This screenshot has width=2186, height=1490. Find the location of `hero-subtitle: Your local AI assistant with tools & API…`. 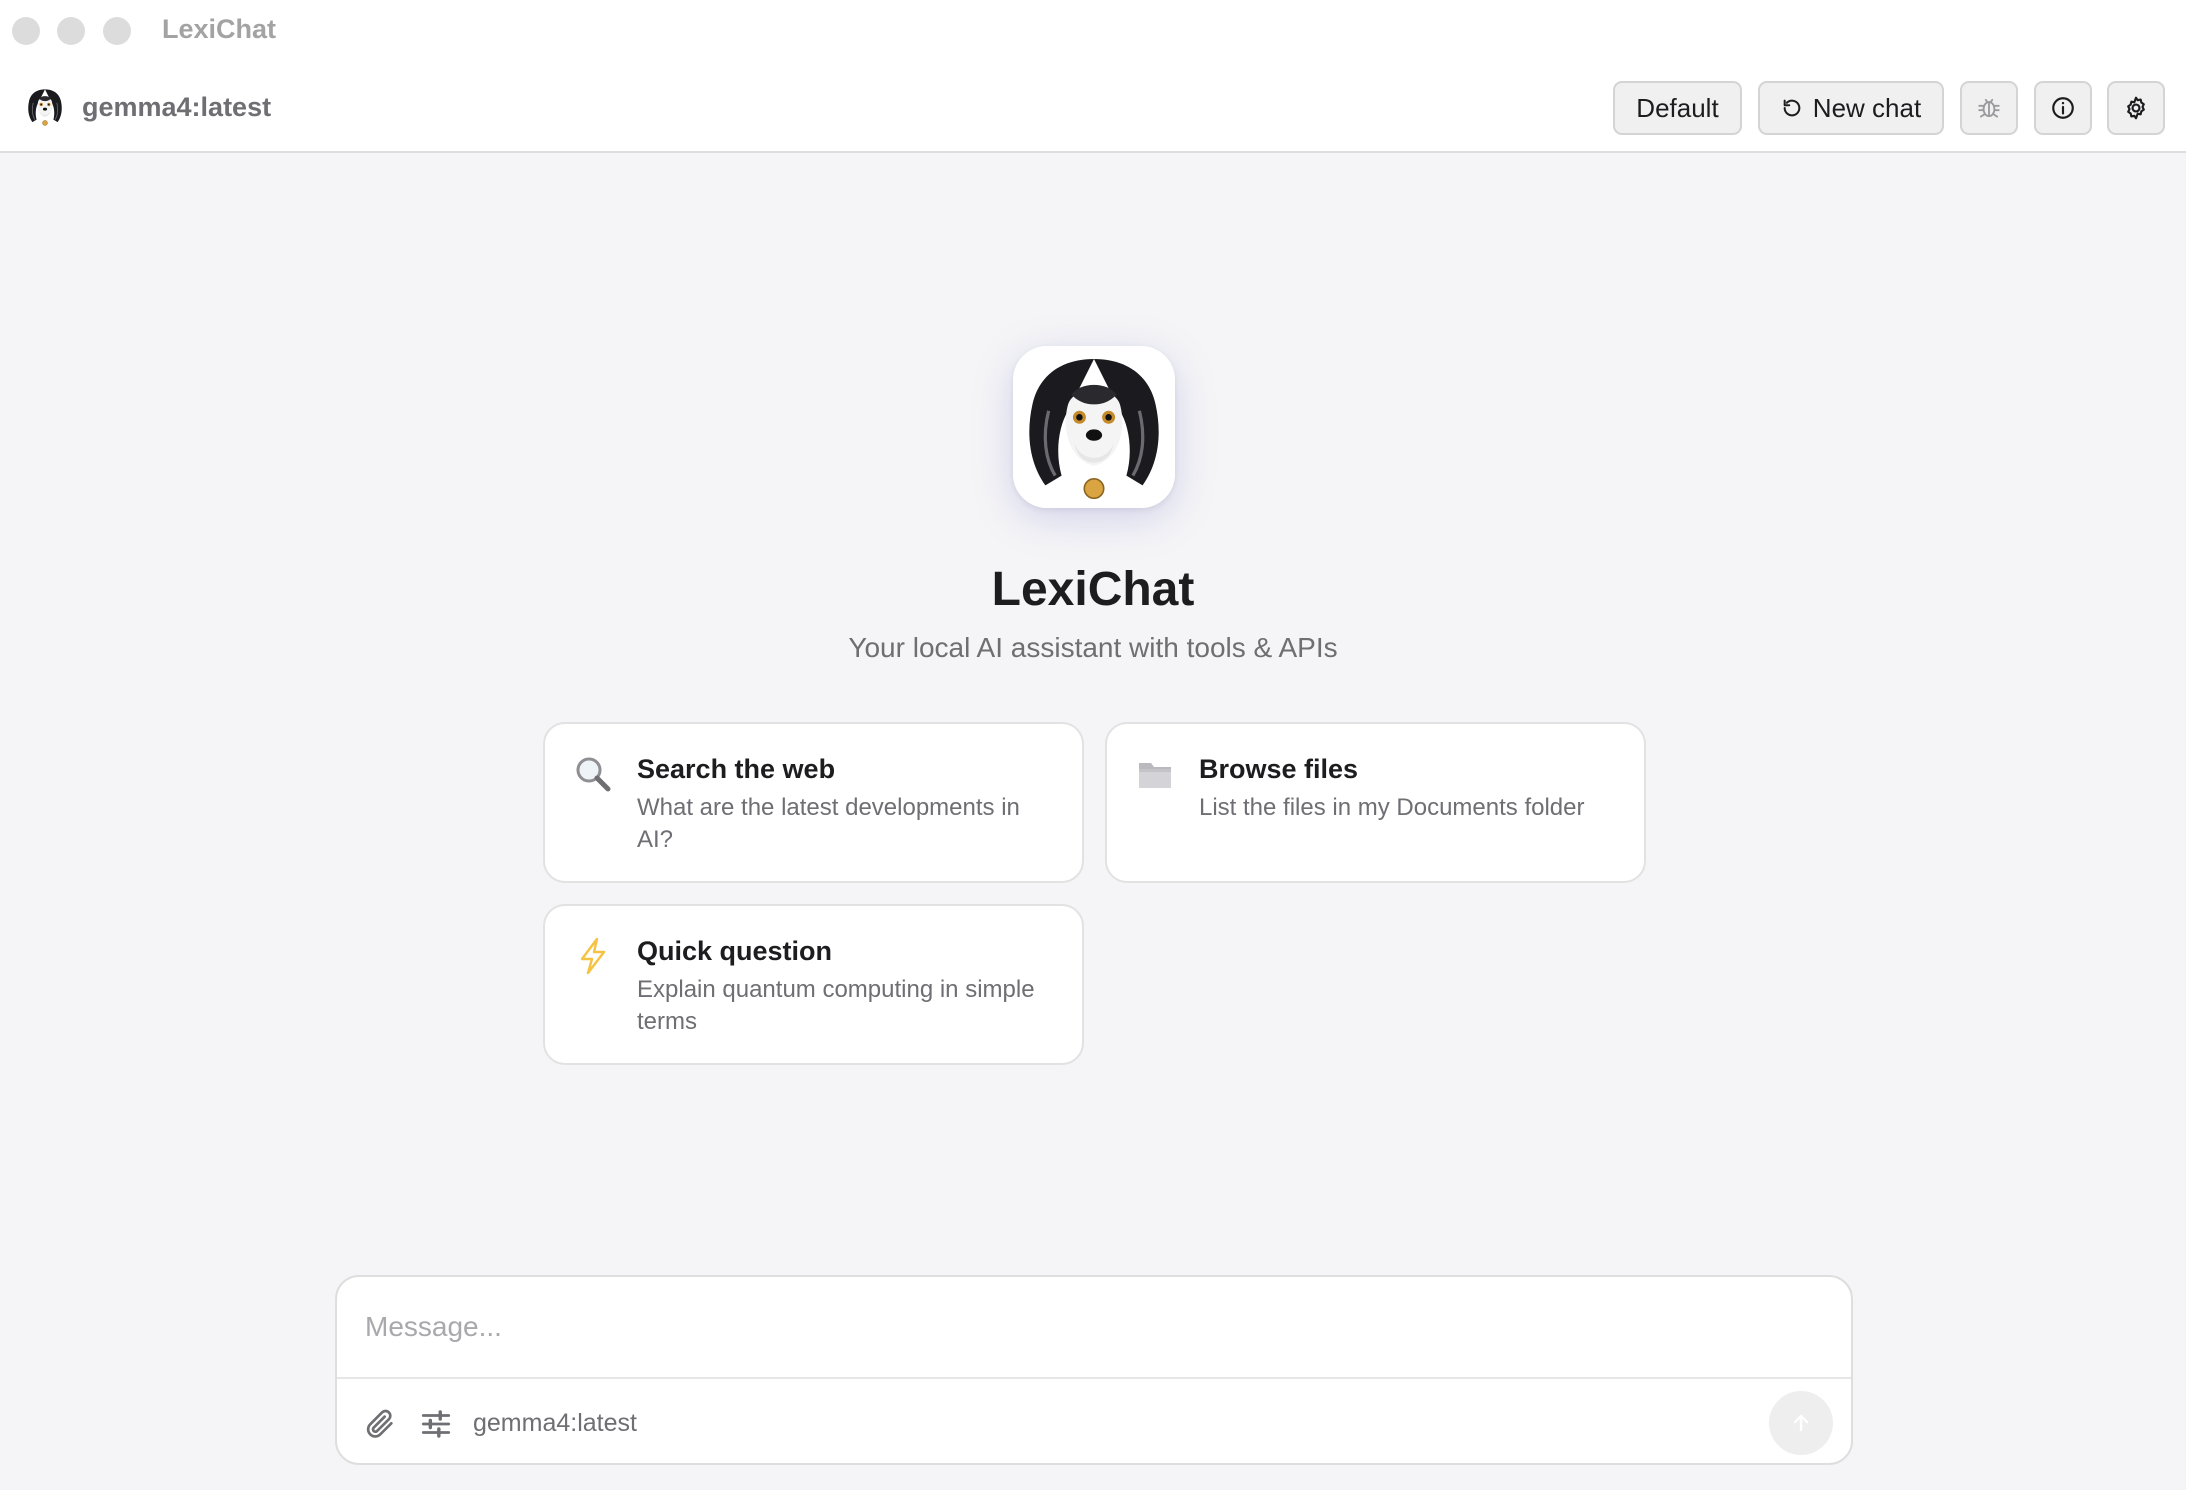

hero-subtitle: Your local AI assistant with tools & API… is located at coordinates (1093, 647).